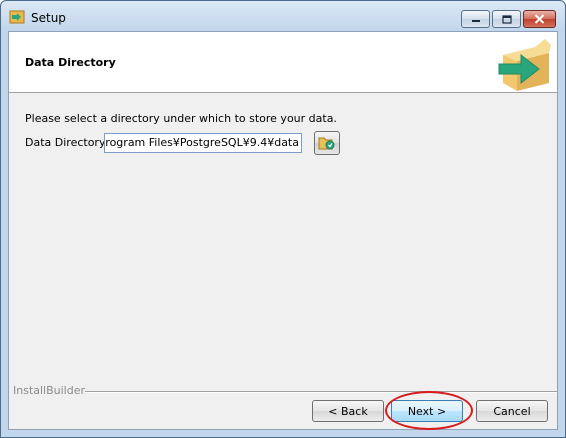 The image size is (566, 438). I want to click on app-icon, so click(17, 17).